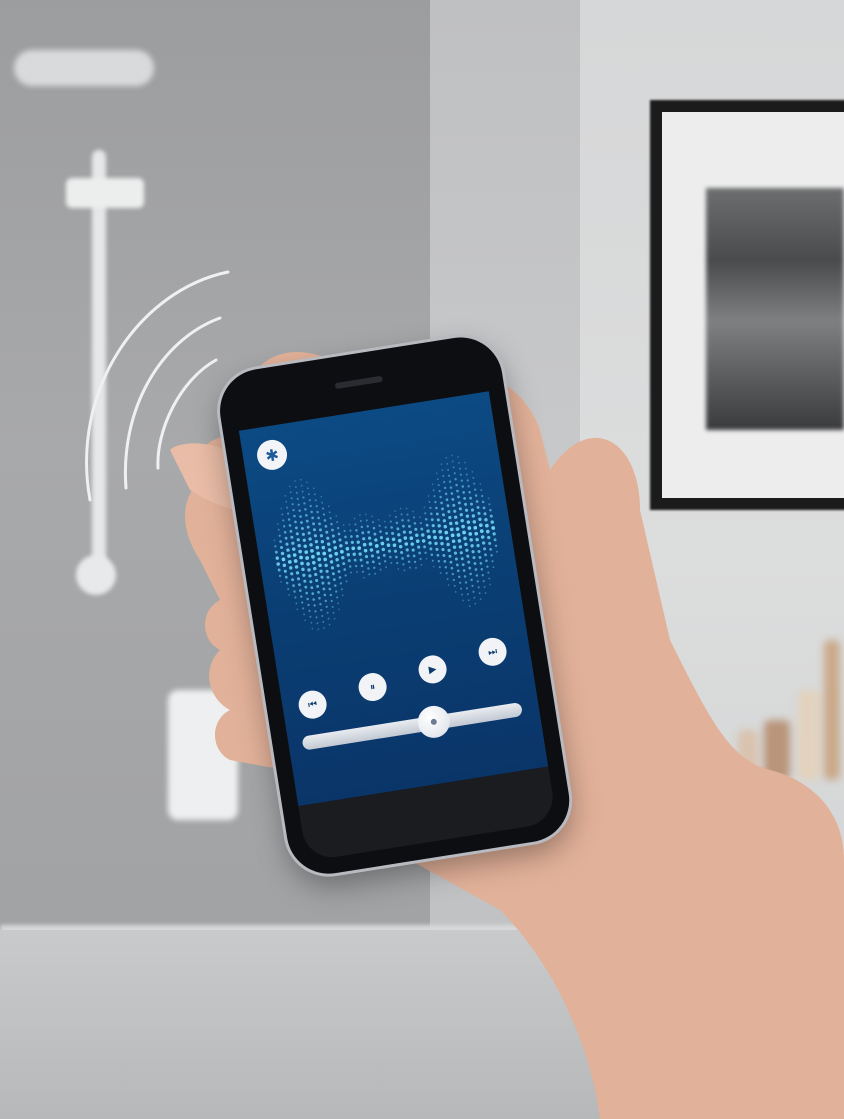 The image size is (844, 1119). I want to click on pause-icon: ⏸, so click(372, 687).